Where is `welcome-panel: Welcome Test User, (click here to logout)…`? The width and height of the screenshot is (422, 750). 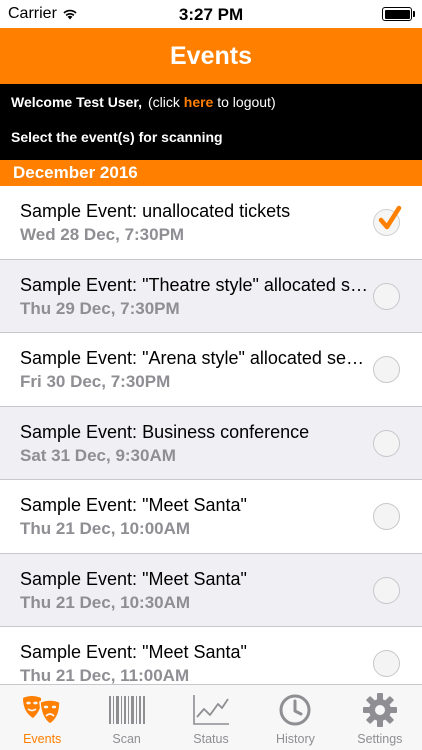
welcome-panel: Welcome Test User, (click here to logout)… is located at coordinates (211, 122).